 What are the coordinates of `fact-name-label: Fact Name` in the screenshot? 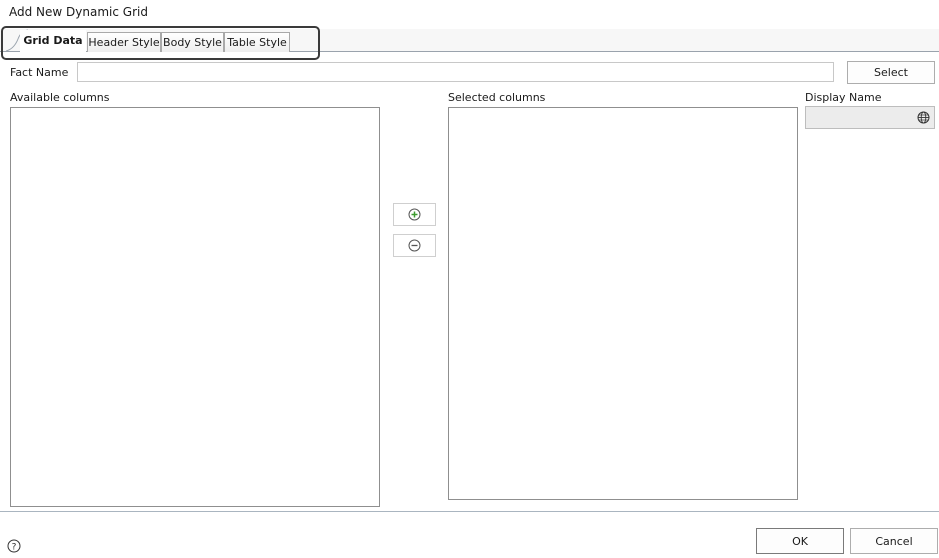 It's located at (39, 72).